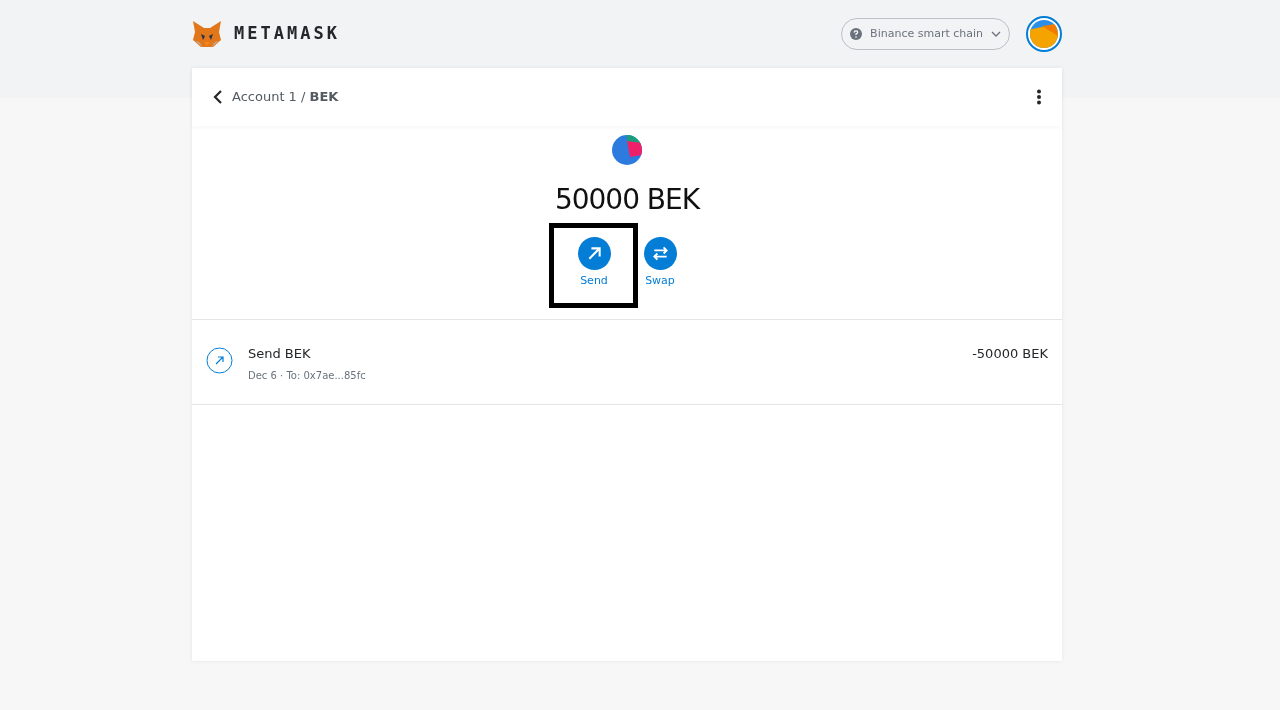 This screenshot has width=1280, height=710. I want to click on swap-arrows-icon, so click(660, 253).